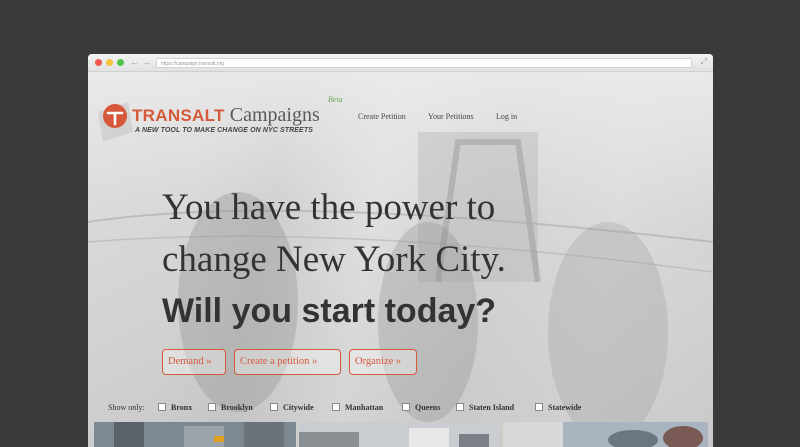 This screenshot has width=800, height=447. I want to click on forward-arrow-icon: →, so click(146, 62).